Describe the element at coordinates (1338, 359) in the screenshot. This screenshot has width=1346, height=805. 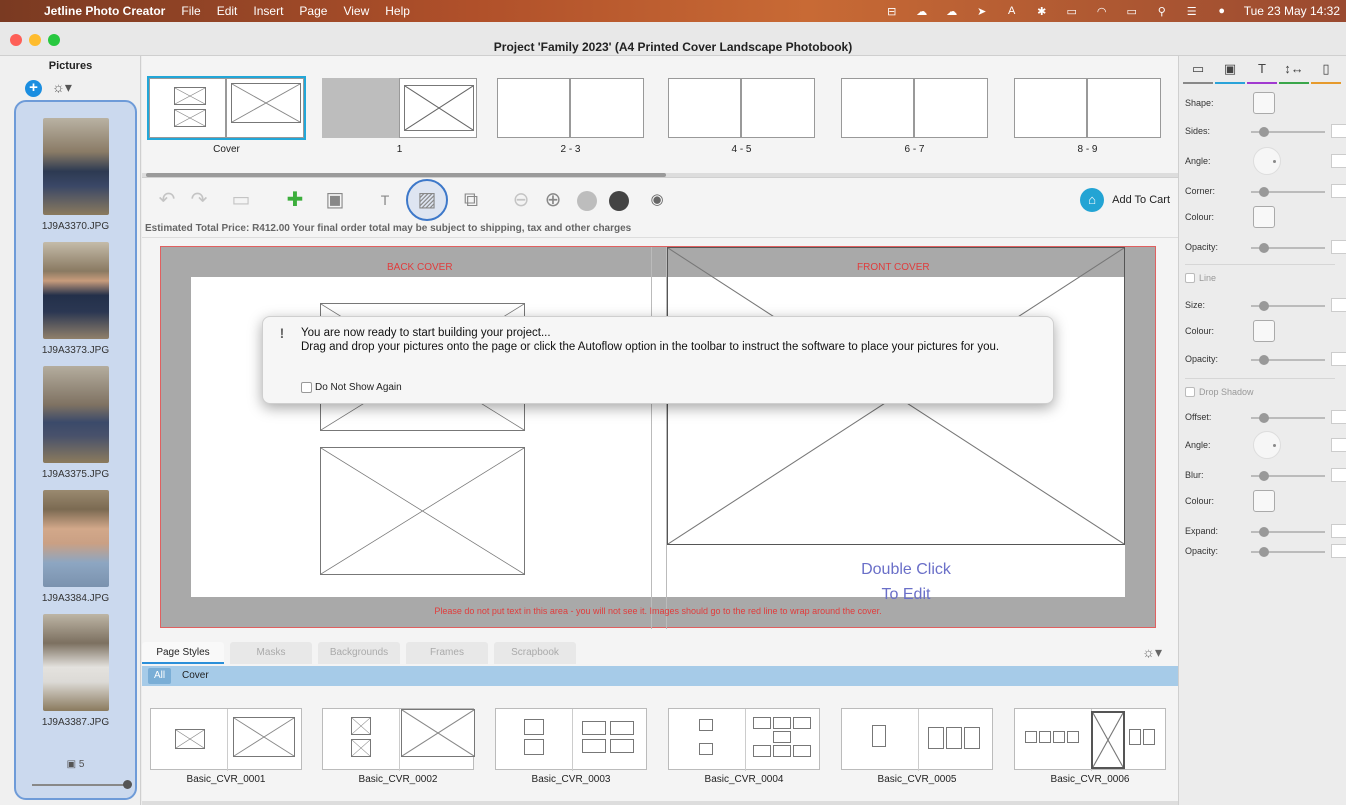
I see `line-opacity-value-field` at that location.